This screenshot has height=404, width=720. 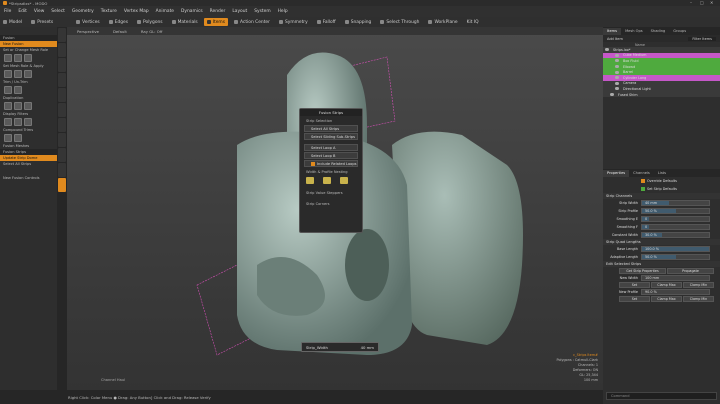 I want to click on menu-geometry: Geometry, so click(x=83, y=11).